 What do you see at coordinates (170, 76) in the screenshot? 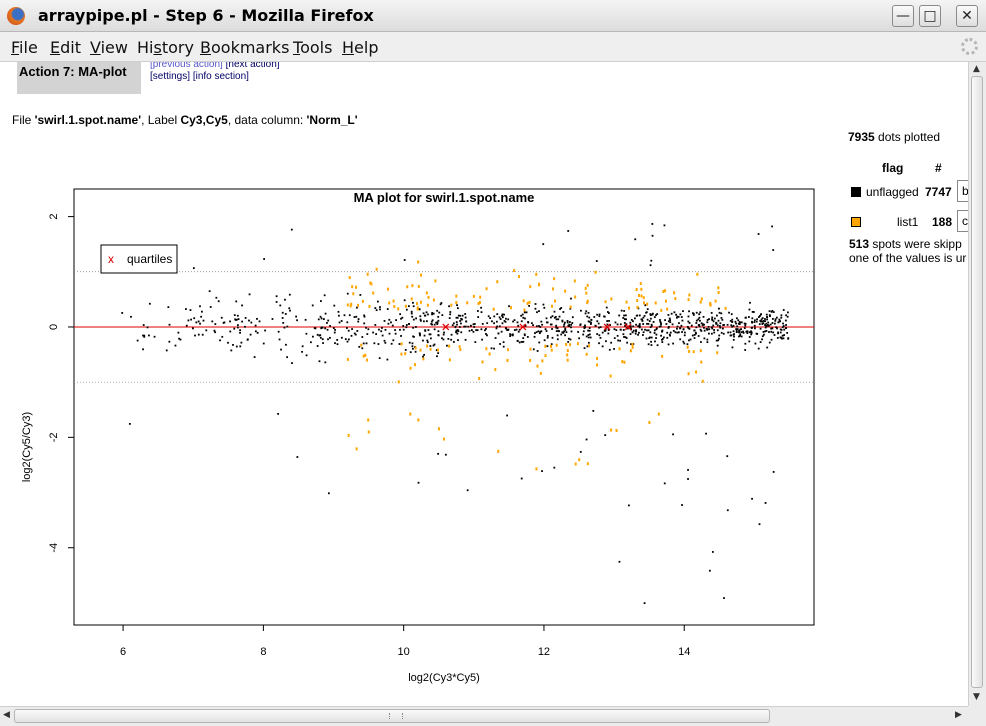
I see `settings-link: [settings]` at bounding box center [170, 76].